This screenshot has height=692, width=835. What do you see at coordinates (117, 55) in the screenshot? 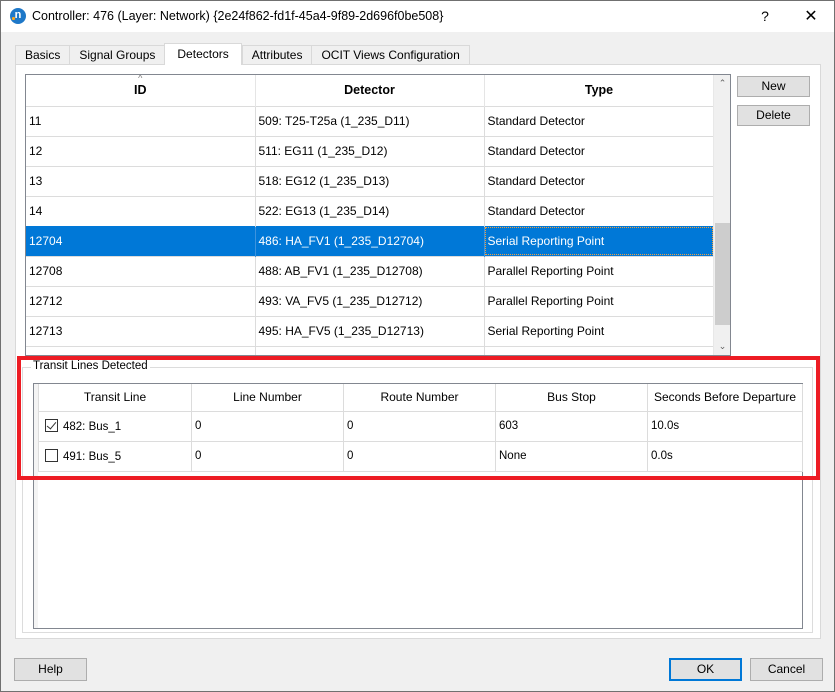
I see `tab-signal-groups: Signal Groups` at bounding box center [117, 55].